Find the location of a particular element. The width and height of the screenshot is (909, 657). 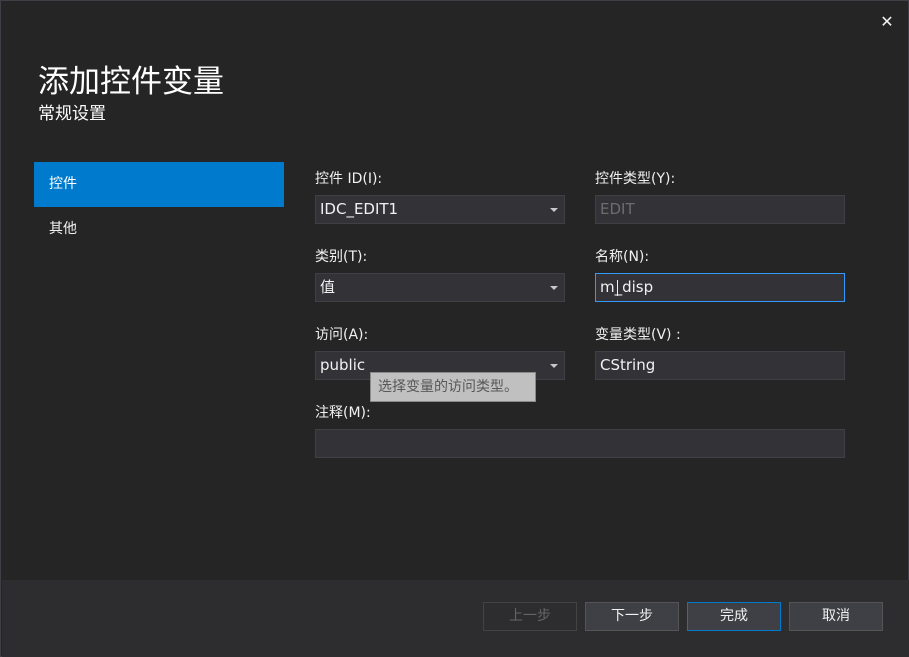

access-tooltip: 选择变量的访问类型。 is located at coordinates (453, 387).